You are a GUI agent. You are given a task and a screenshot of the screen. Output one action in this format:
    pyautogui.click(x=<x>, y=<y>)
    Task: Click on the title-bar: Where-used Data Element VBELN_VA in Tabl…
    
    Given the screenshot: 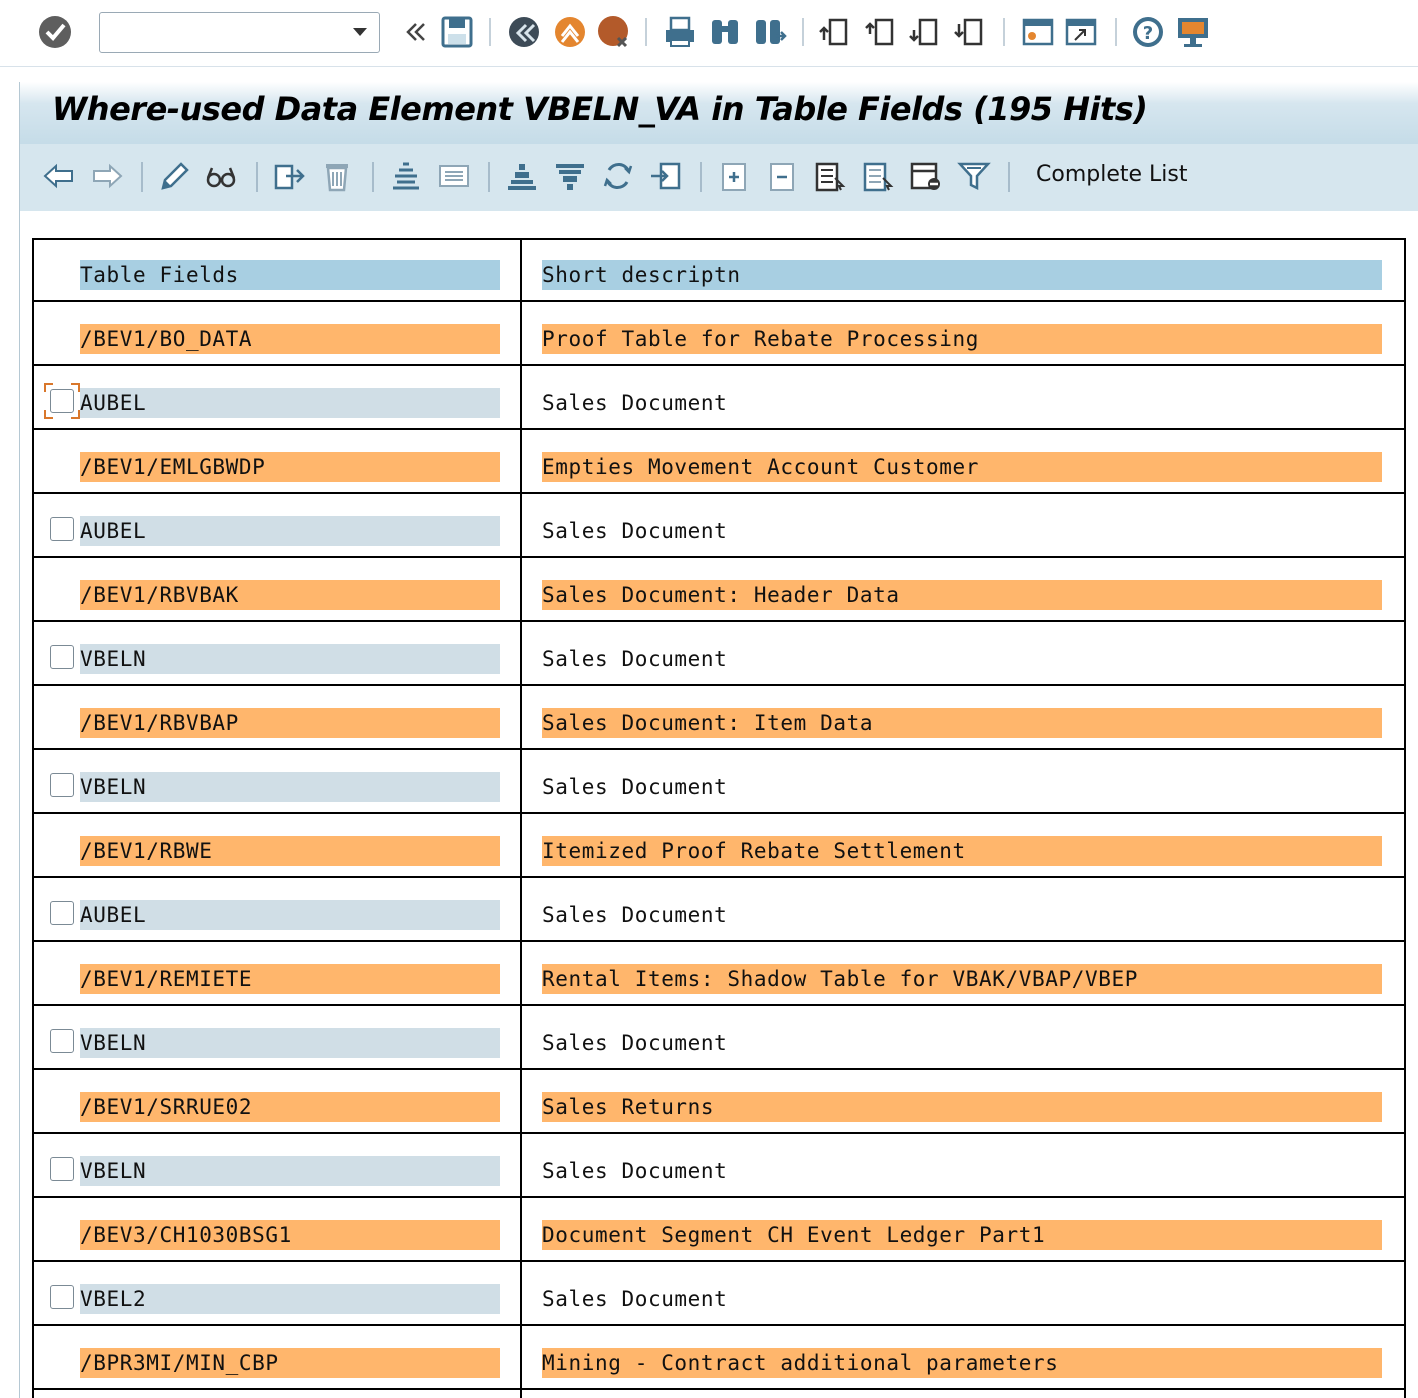 What is the action you would take?
    pyautogui.click(x=718, y=113)
    